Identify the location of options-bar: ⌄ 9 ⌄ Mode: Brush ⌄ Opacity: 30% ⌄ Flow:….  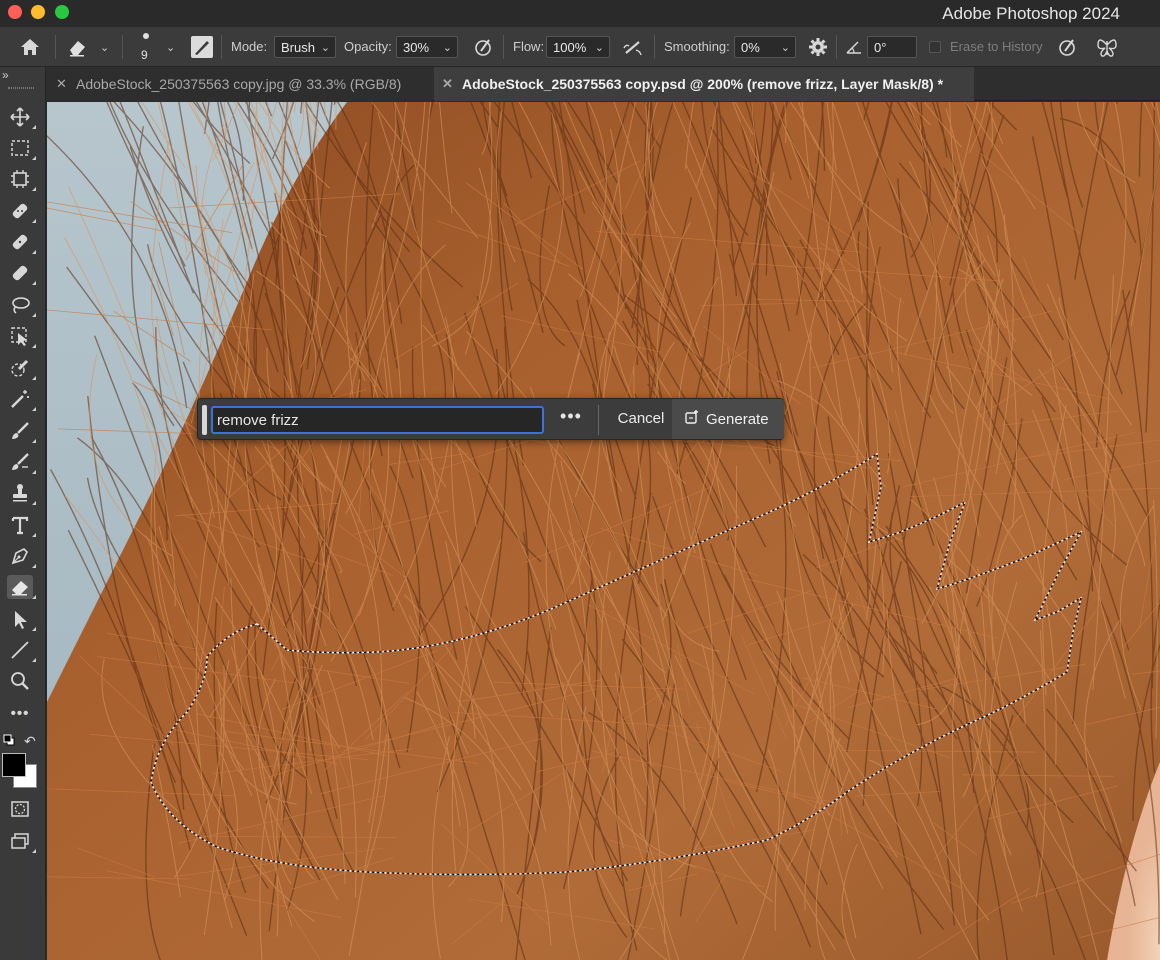
(580, 47).